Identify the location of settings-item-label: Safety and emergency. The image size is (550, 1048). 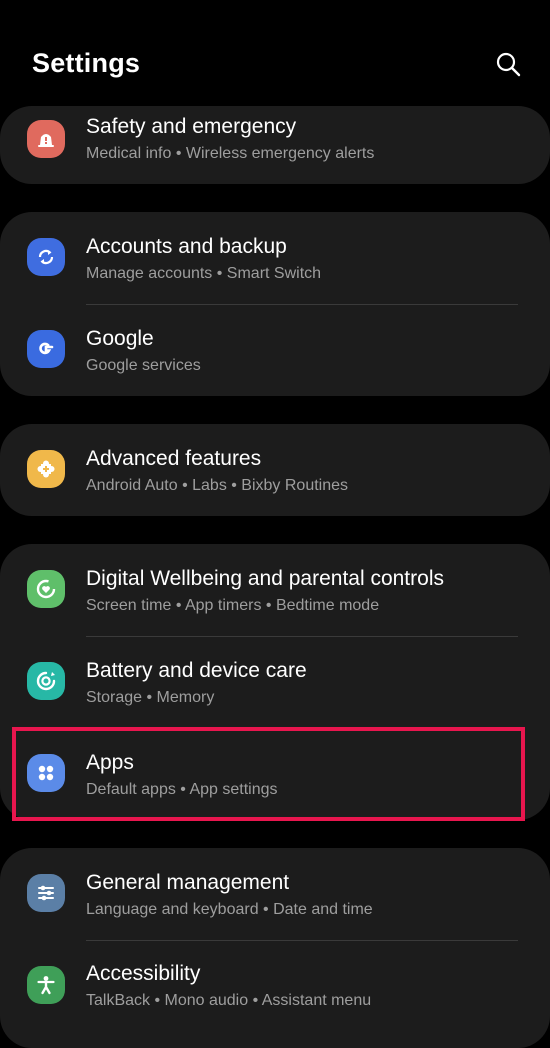
(191, 126).